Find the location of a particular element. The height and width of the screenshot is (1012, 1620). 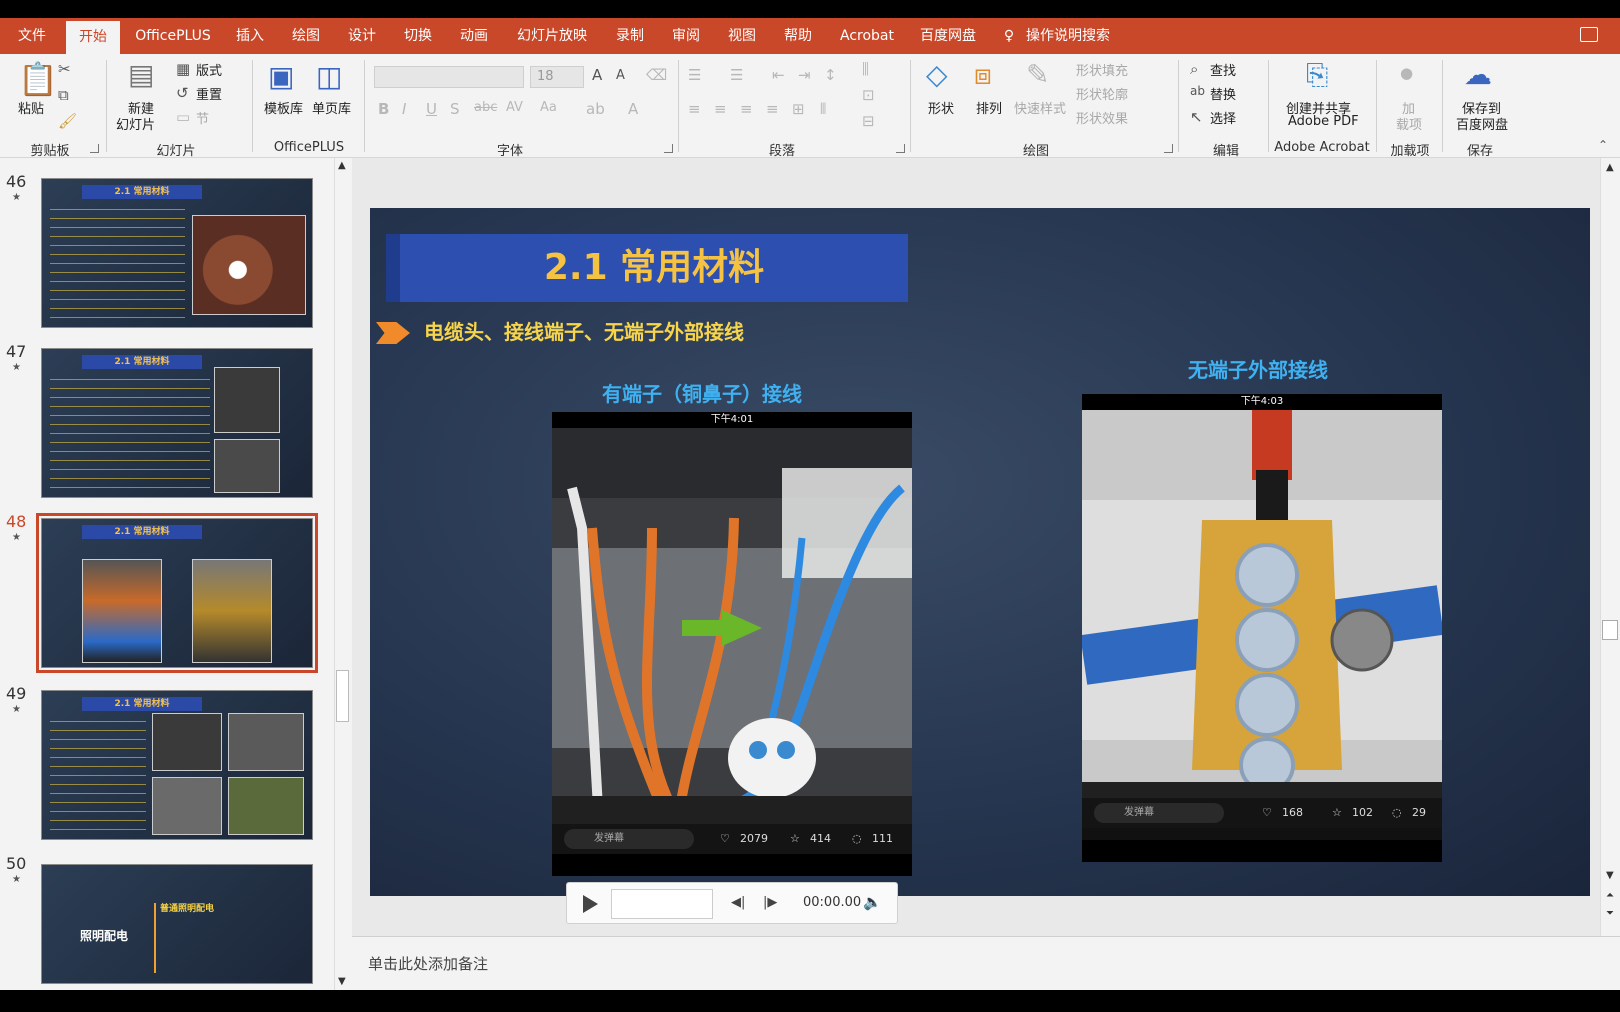

scroll-down-icon: ▼ is located at coordinates (342, 981).